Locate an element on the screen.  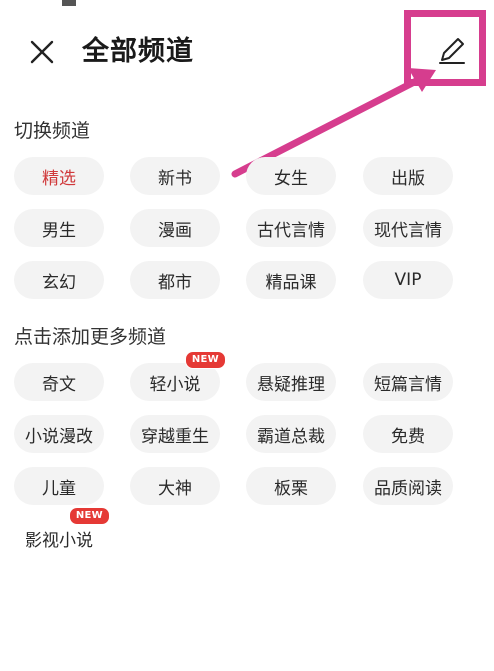
channel-label: 悬疑推理 is located at coordinates (291, 384).